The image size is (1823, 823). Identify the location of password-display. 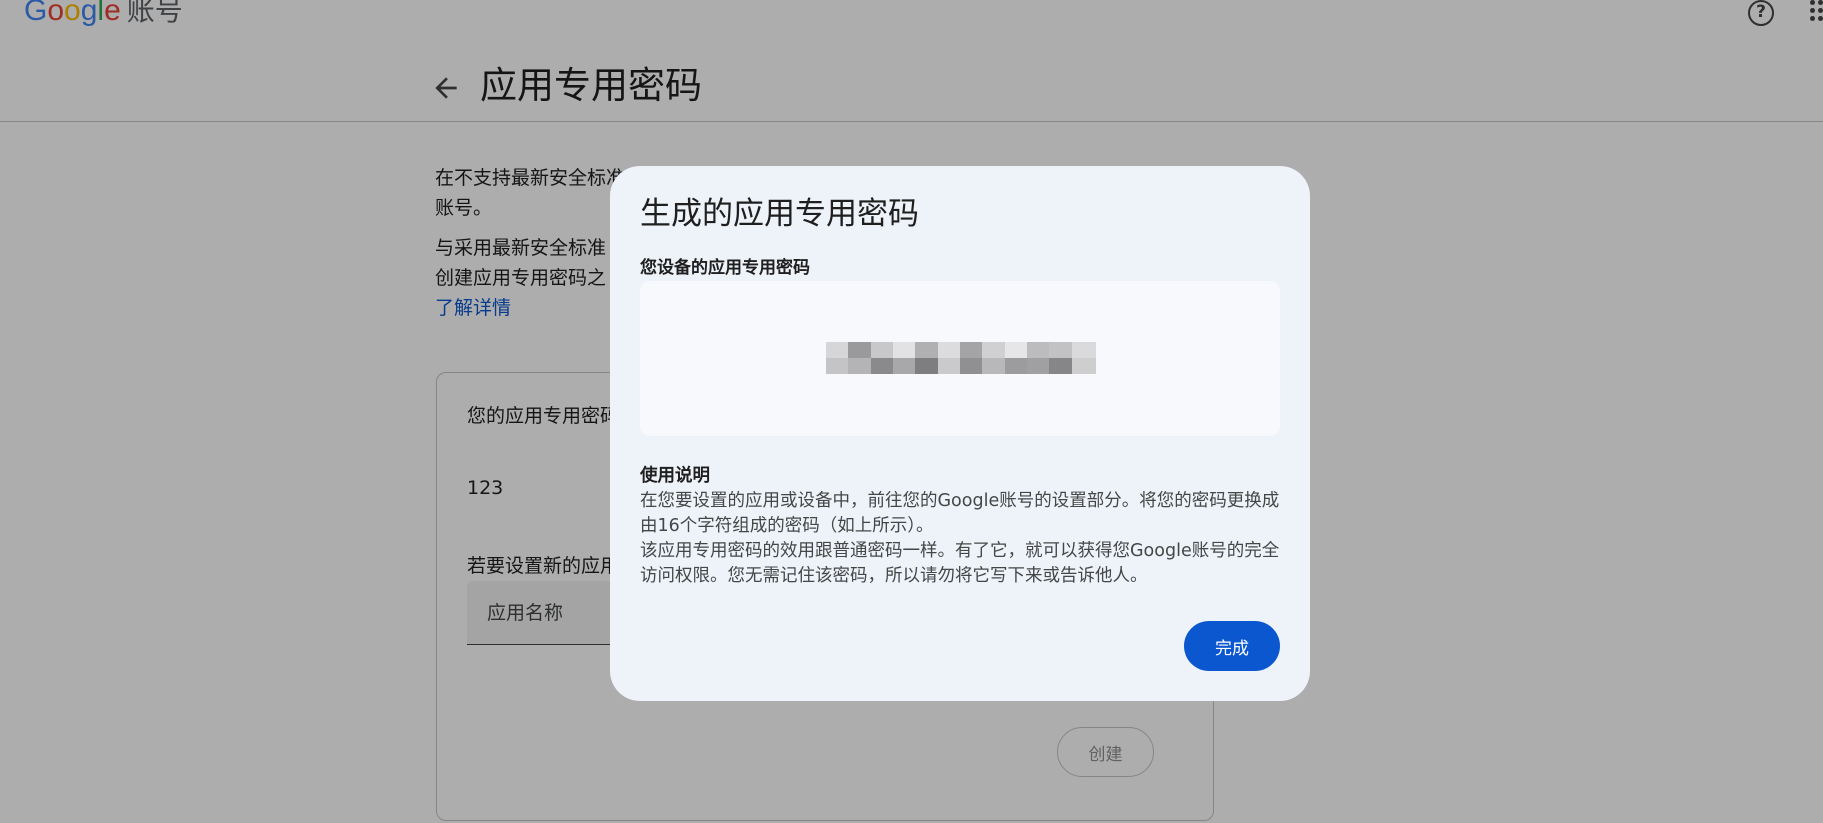
(960, 358).